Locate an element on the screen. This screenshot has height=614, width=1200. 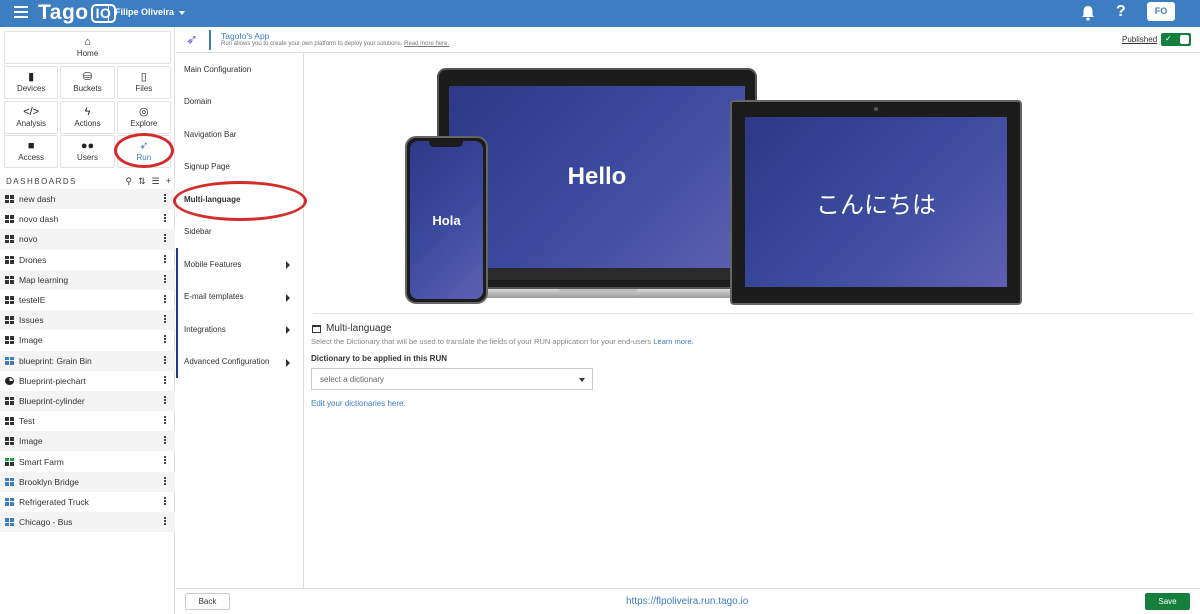
learn-more-link: Learn more. is located at coordinates (673, 341).